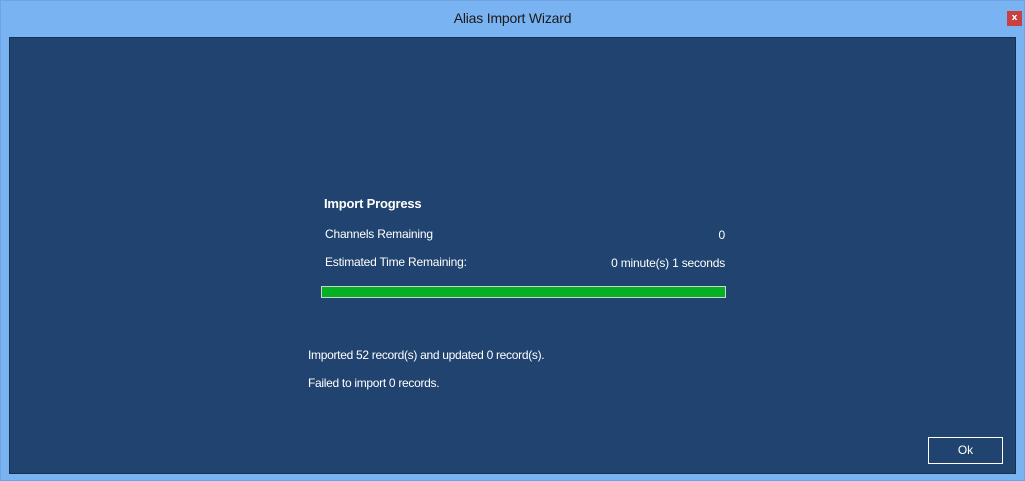 The width and height of the screenshot is (1025, 481). I want to click on import-progress-bar, so click(523, 292).